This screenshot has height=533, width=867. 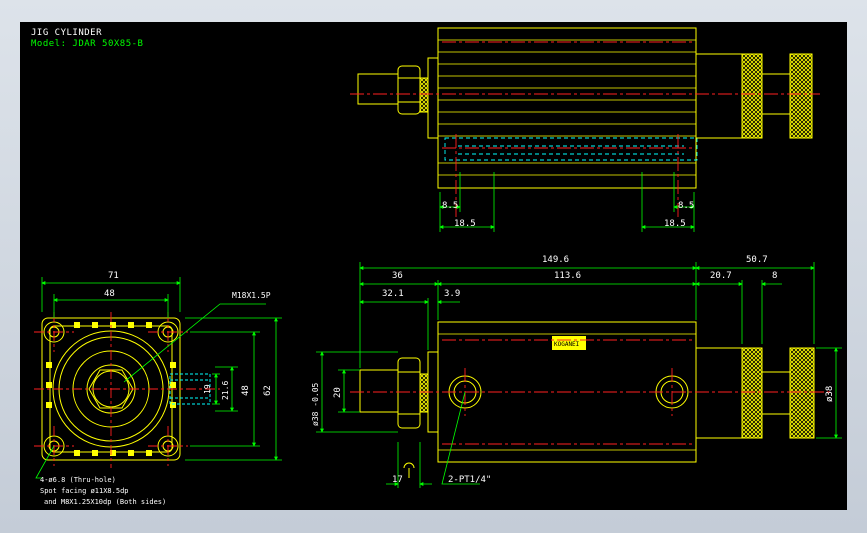 I want to click on hole-note-3: and M8X1.25X10dp (Both sides), so click(x=105, y=502).